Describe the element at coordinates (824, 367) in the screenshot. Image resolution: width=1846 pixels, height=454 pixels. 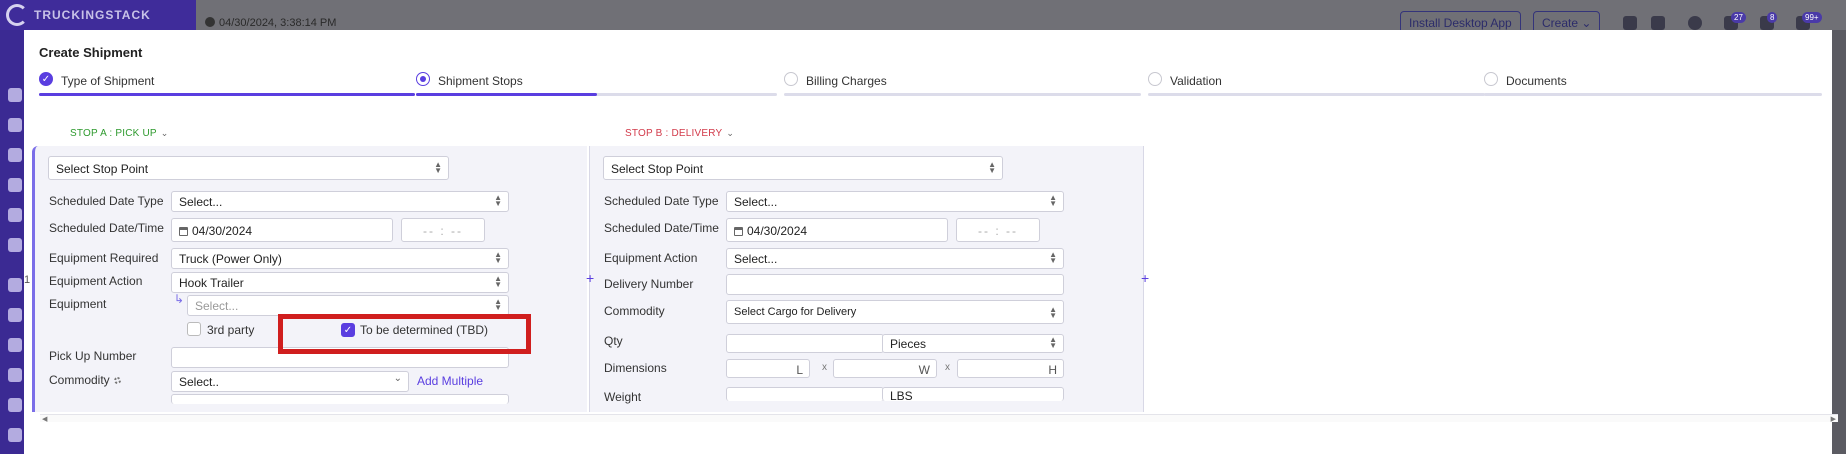
I see `dimension-separator: x` at that location.